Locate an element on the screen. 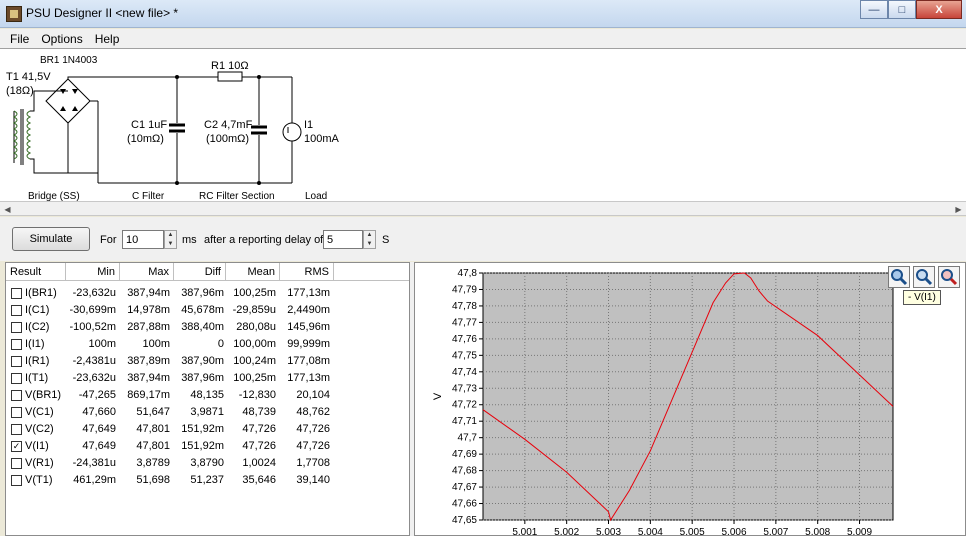 The width and height of the screenshot is (966, 536). col-diff: Diff is located at coordinates (200, 272).